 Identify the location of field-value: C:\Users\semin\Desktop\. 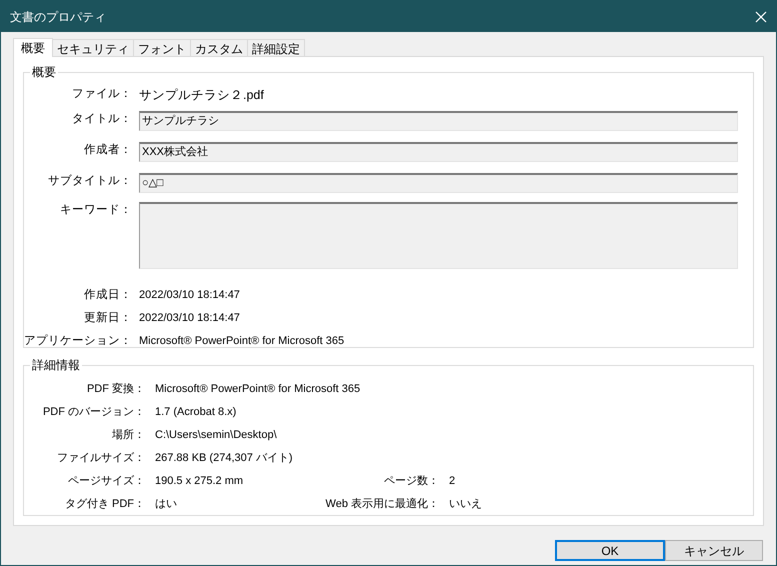
(216, 436).